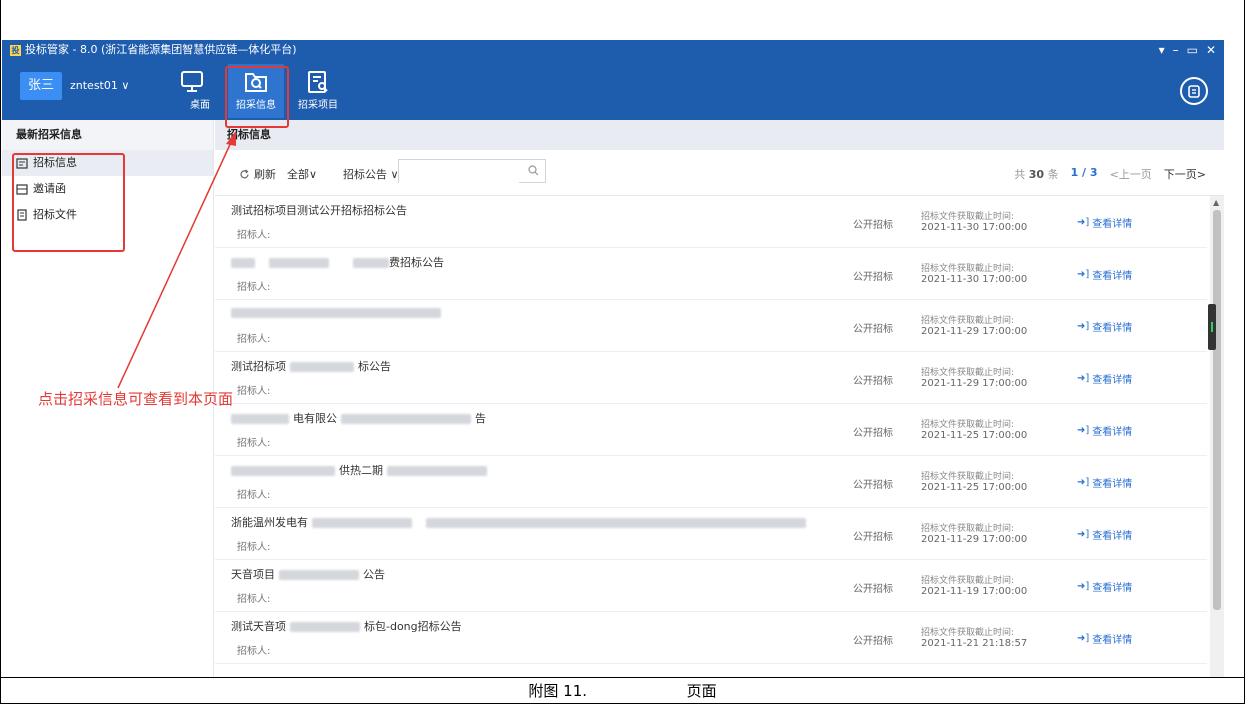 The height and width of the screenshot is (704, 1245). I want to click on search-box, so click(472, 171).